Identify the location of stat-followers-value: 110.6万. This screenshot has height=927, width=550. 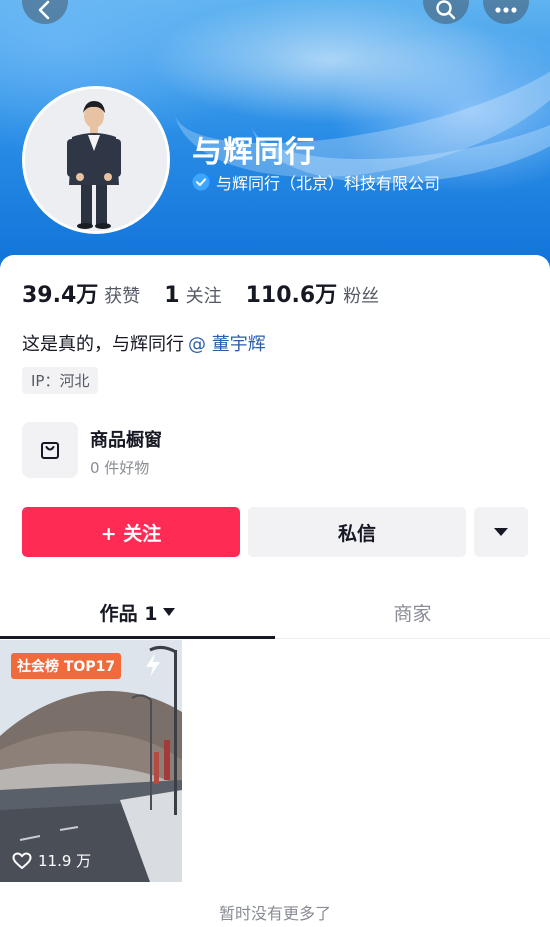
(291, 295).